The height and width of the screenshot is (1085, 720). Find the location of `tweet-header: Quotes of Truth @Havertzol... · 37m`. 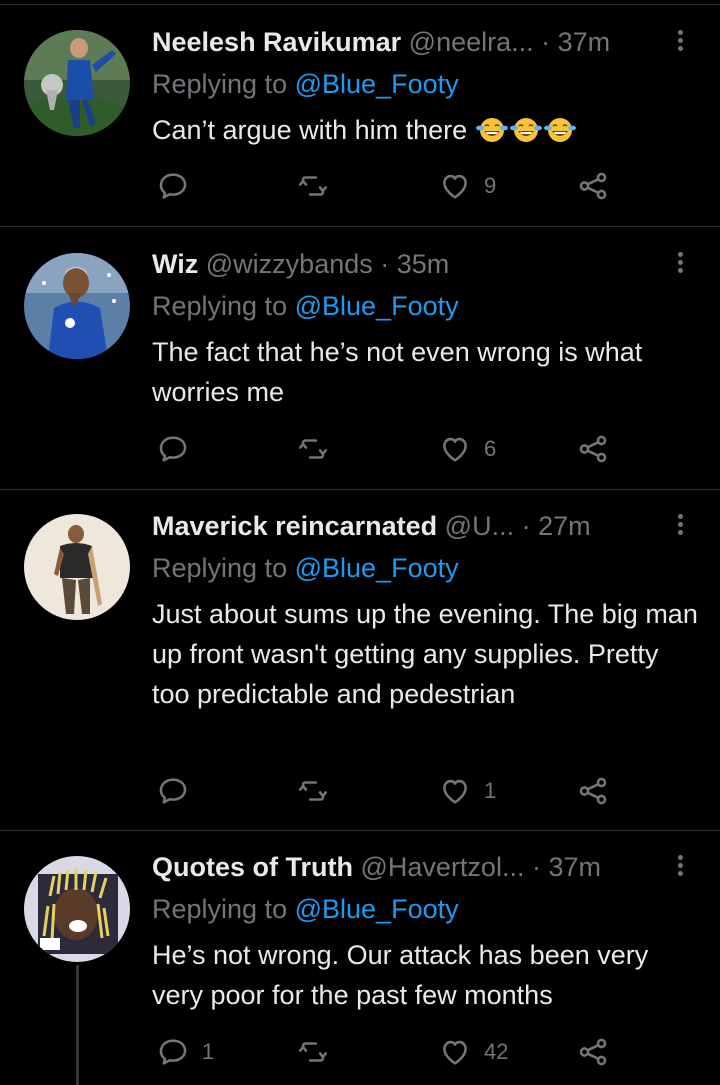

tweet-header: Quotes of Truth @Havertzol... · 37m is located at coordinates (406, 867).